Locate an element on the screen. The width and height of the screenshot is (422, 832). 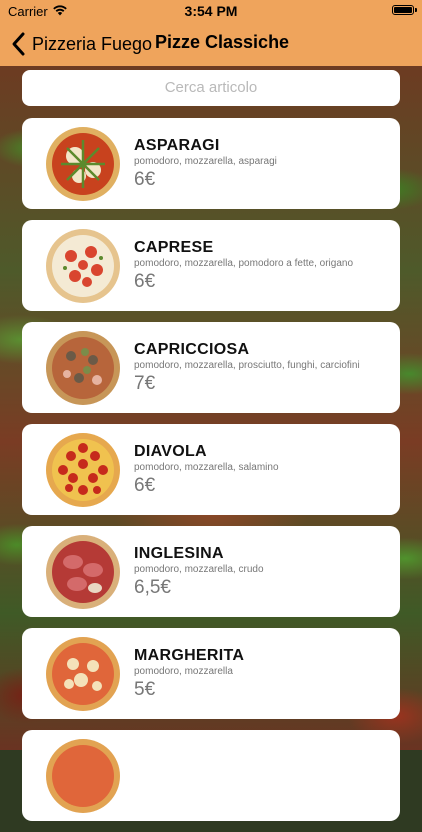
pizza-caprese-image is located at coordinates (83, 266).